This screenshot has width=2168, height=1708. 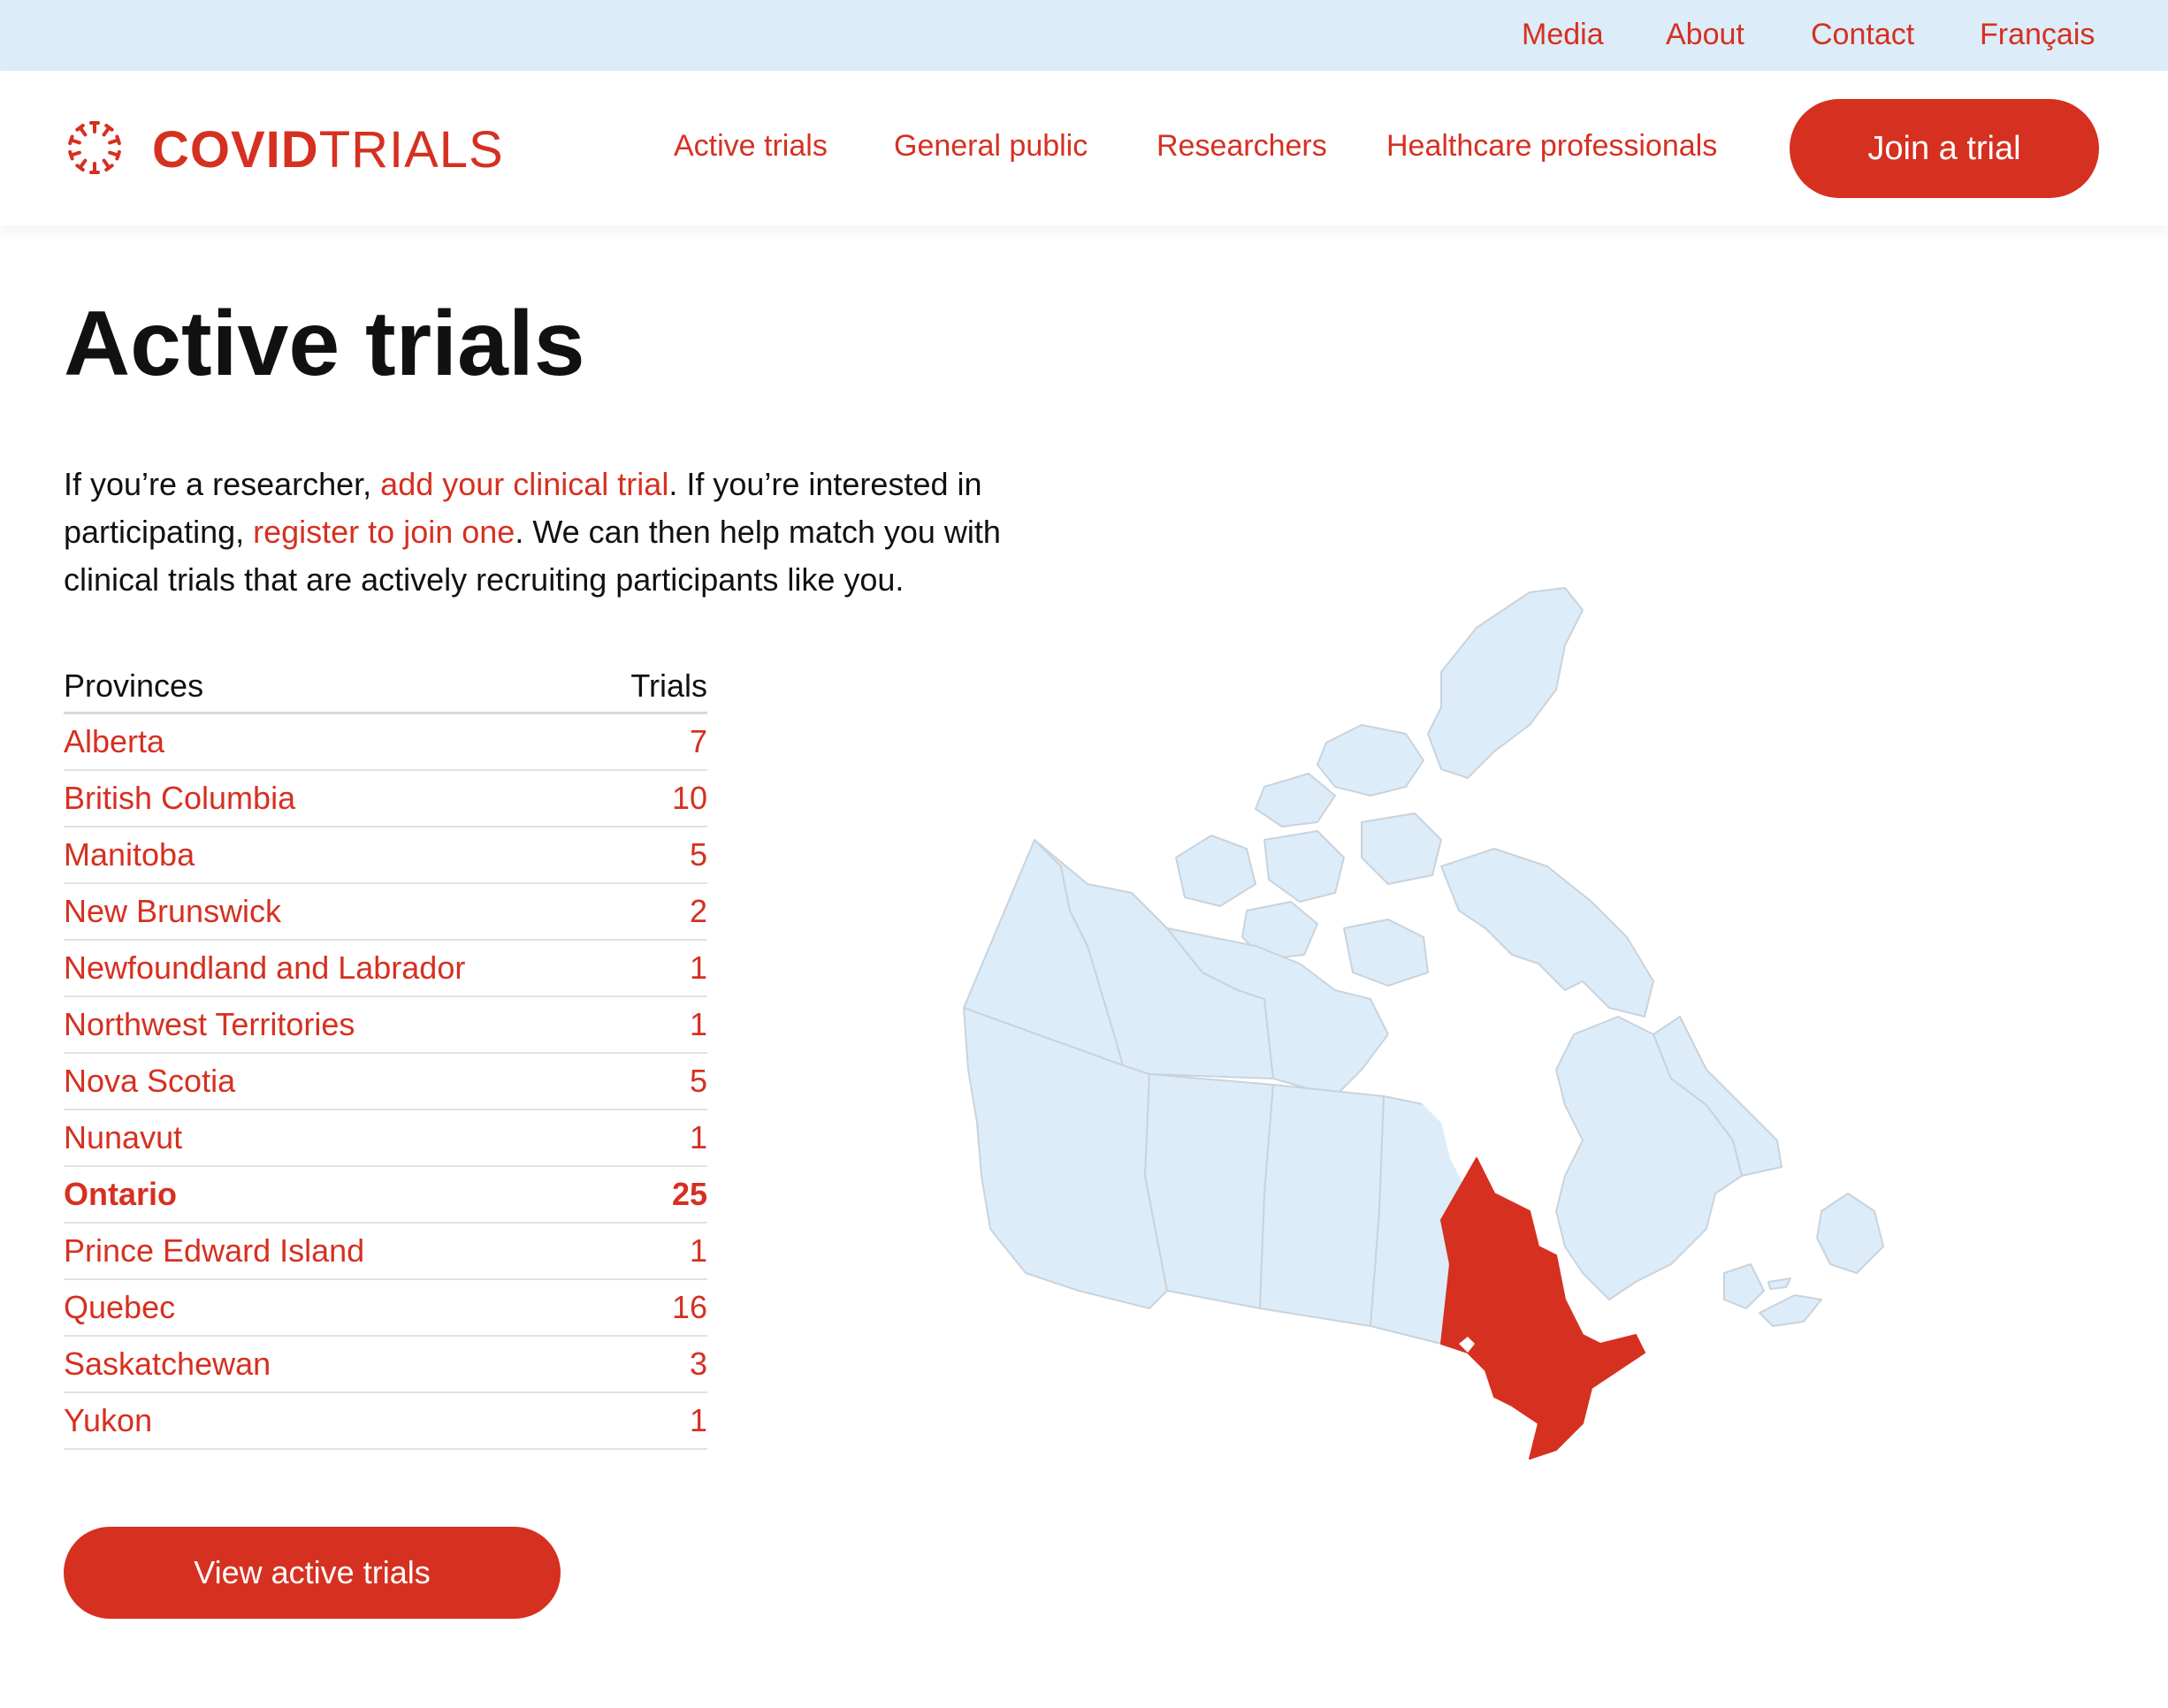 I want to click on province-name: Nova Scotia, so click(x=149, y=1081).